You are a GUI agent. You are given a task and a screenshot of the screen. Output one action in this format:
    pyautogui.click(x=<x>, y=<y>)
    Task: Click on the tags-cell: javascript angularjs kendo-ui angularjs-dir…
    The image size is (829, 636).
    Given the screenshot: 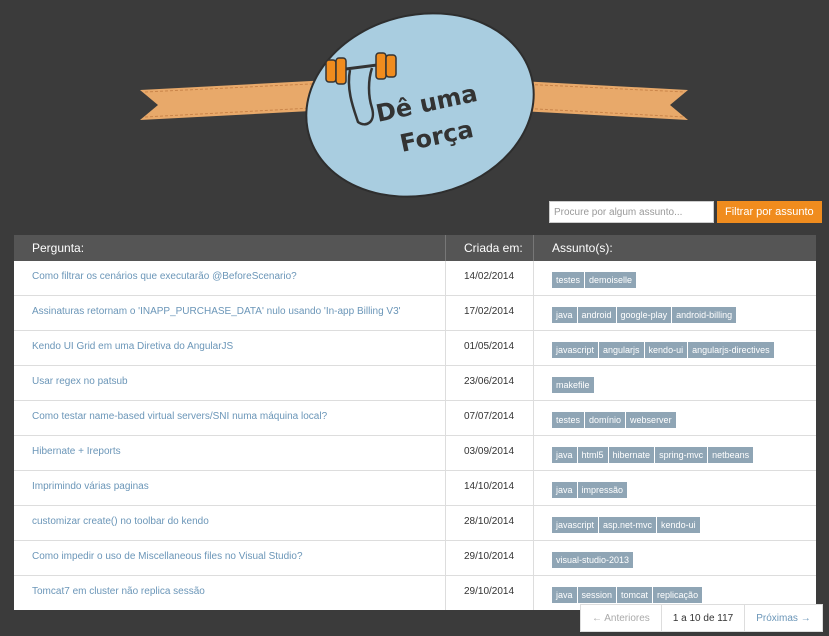 What is the action you would take?
    pyautogui.click(x=674, y=348)
    